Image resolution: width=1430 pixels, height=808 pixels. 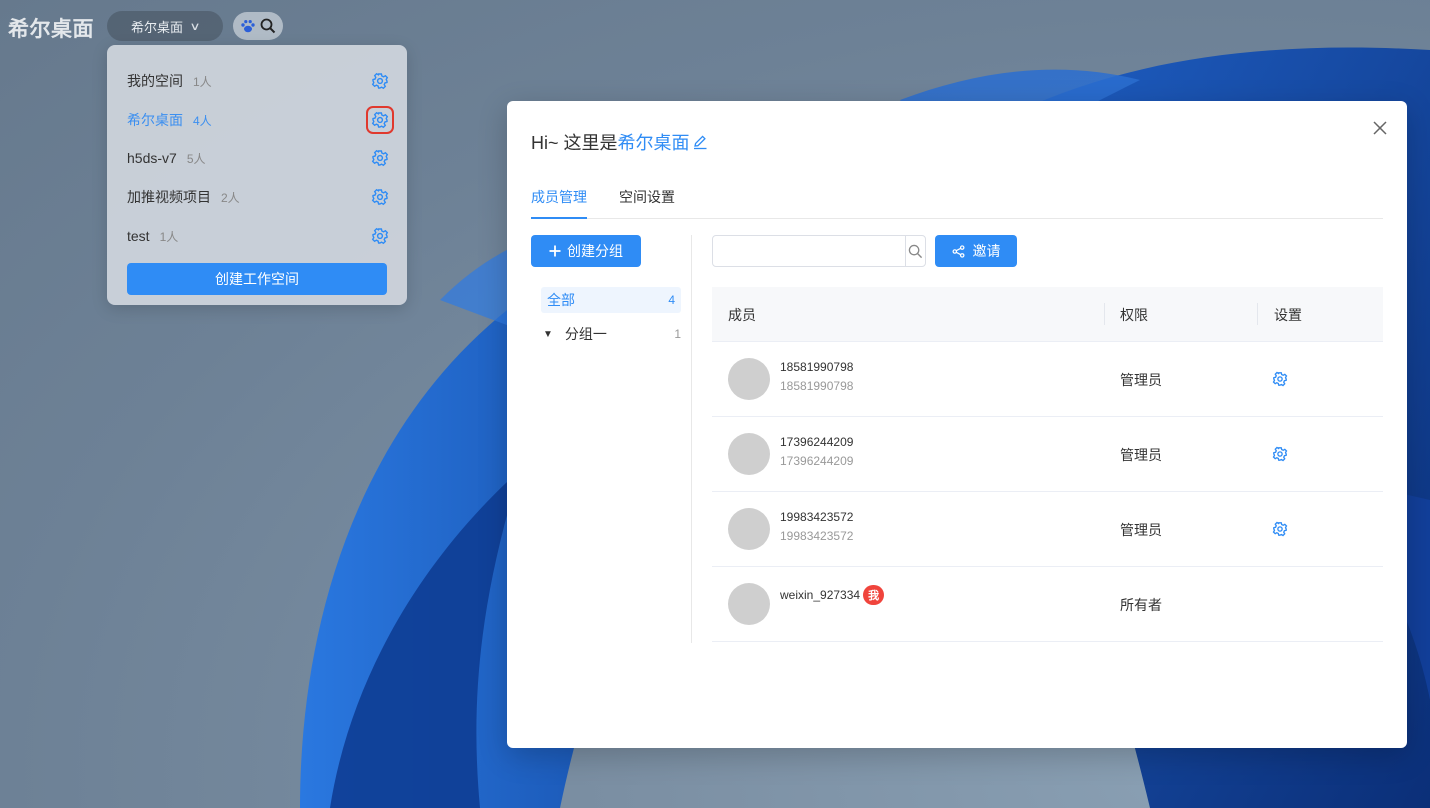 I want to click on create-workspace-button: 创建工作空间, so click(x=257, y=279).